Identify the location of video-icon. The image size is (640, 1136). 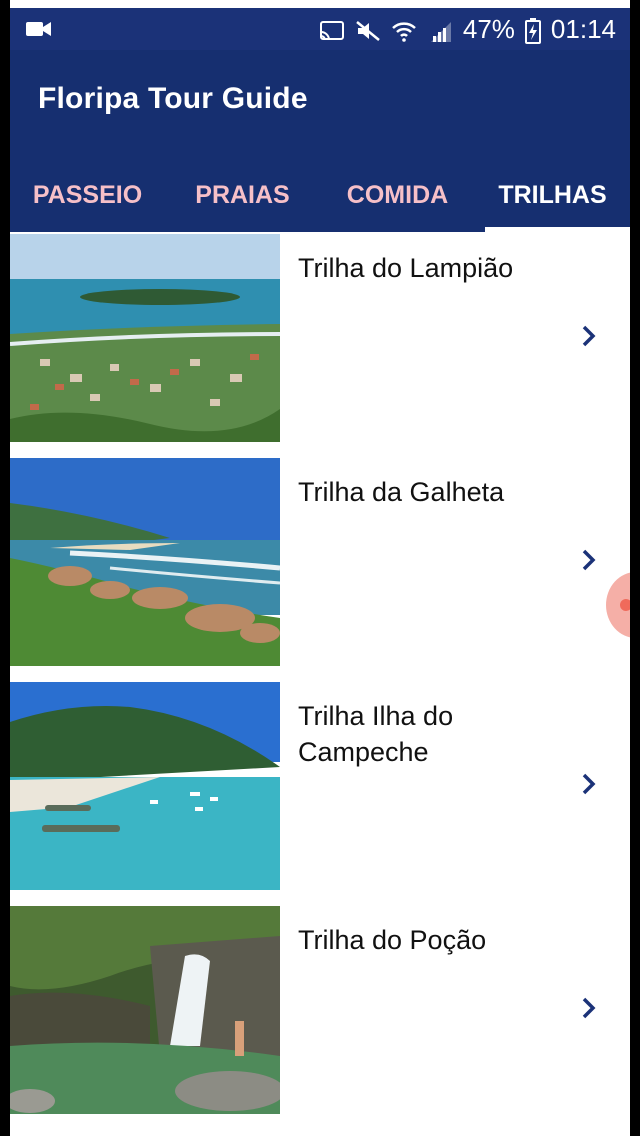
(39, 31).